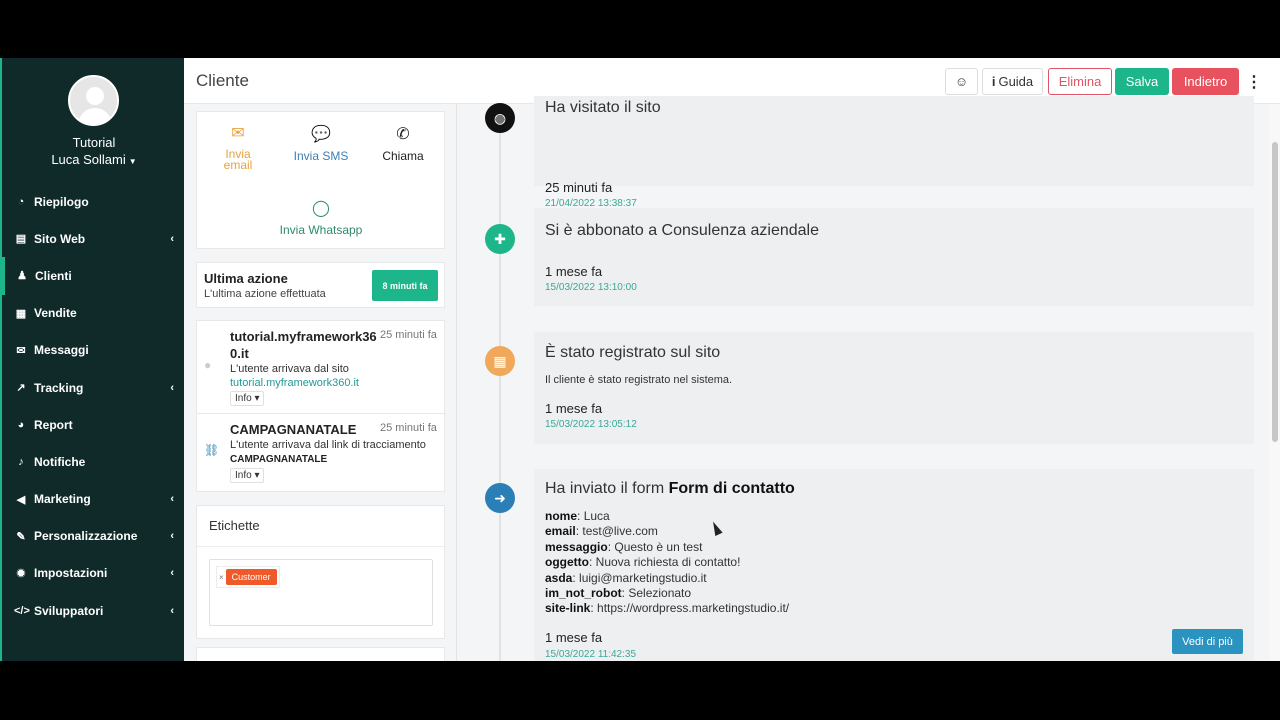  Describe the element at coordinates (94, 536) in the screenshot. I see `sidebar-item-personalizzazione: ✎ Personalizzazione ‹` at that location.